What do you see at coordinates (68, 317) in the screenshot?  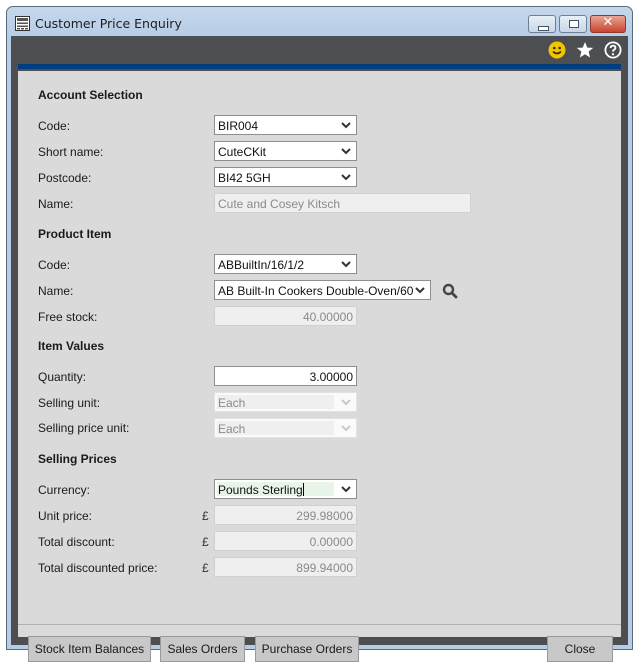 I see `free-stock-label: Free stock:` at bounding box center [68, 317].